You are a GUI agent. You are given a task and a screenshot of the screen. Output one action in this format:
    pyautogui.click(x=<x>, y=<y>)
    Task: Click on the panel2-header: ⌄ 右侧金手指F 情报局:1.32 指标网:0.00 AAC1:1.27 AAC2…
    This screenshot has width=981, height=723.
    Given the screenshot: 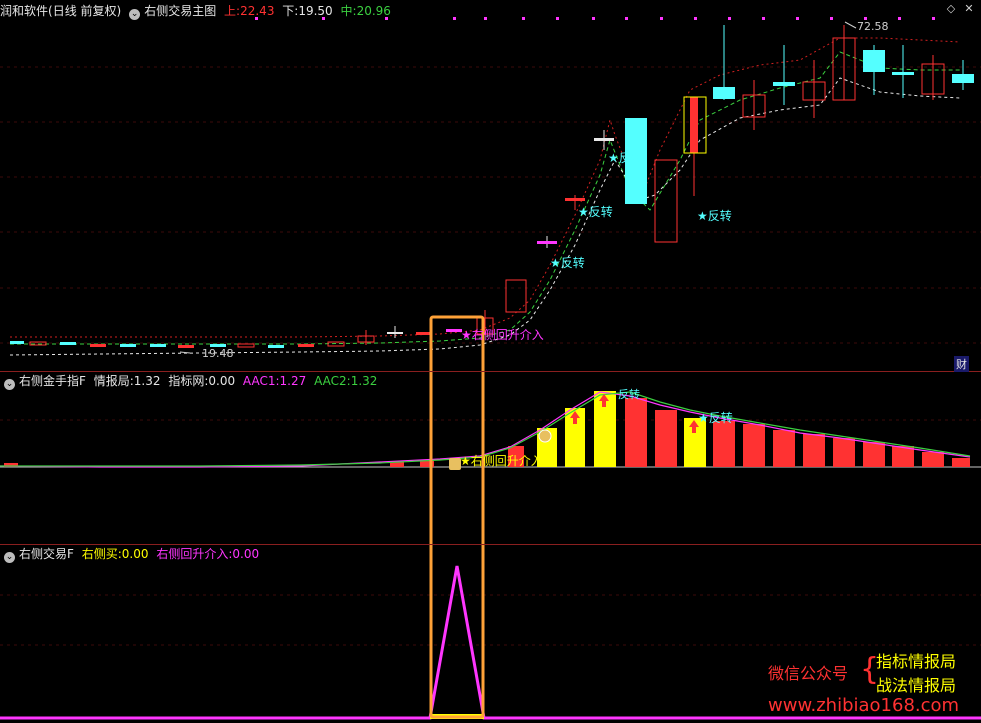 What is the action you would take?
    pyautogui.click(x=190, y=381)
    